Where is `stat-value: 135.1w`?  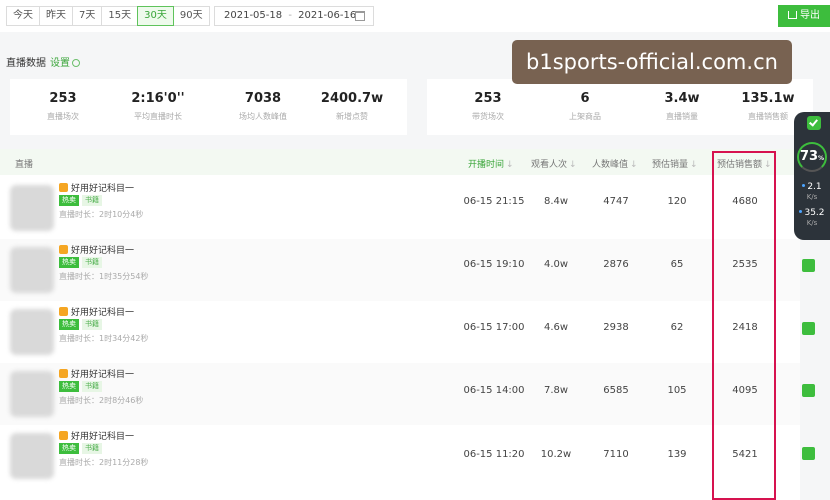
stat-value: 135.1w is located at coordinates (768, 98).